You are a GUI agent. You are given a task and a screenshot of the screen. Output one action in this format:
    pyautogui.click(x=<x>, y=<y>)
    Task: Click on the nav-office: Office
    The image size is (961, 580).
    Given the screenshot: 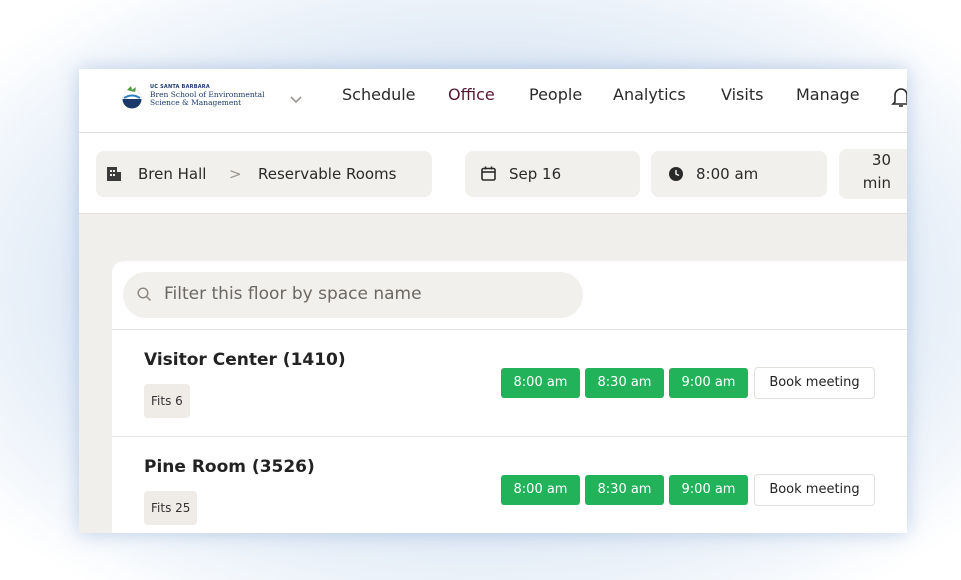 What is the action you would take?
    pyautogui.click(x=471, y=94)
    